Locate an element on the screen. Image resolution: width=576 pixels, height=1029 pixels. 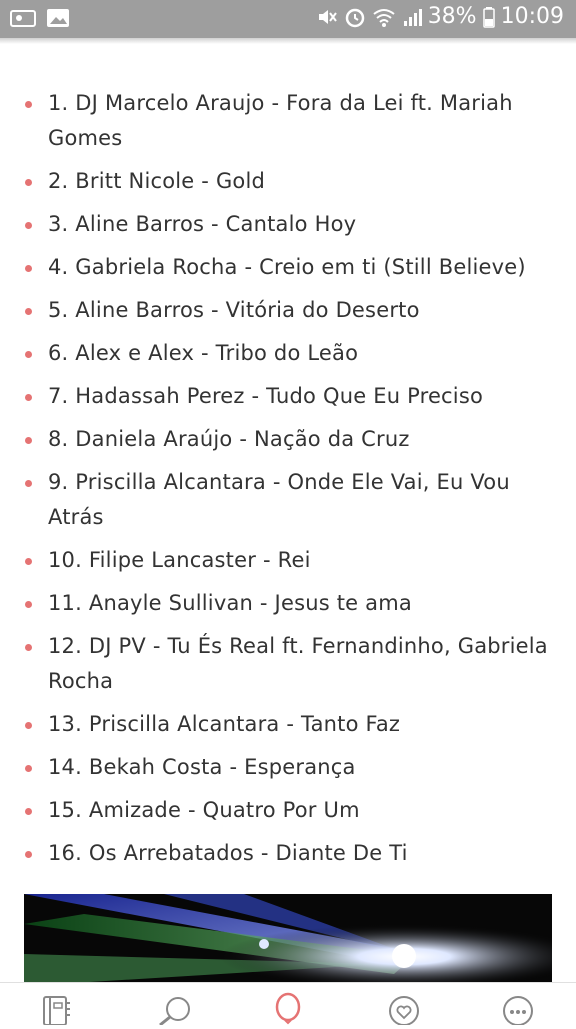
song-title: 16. Os Arrebatados - Diante De Ti is located at coordinates (228, 853).